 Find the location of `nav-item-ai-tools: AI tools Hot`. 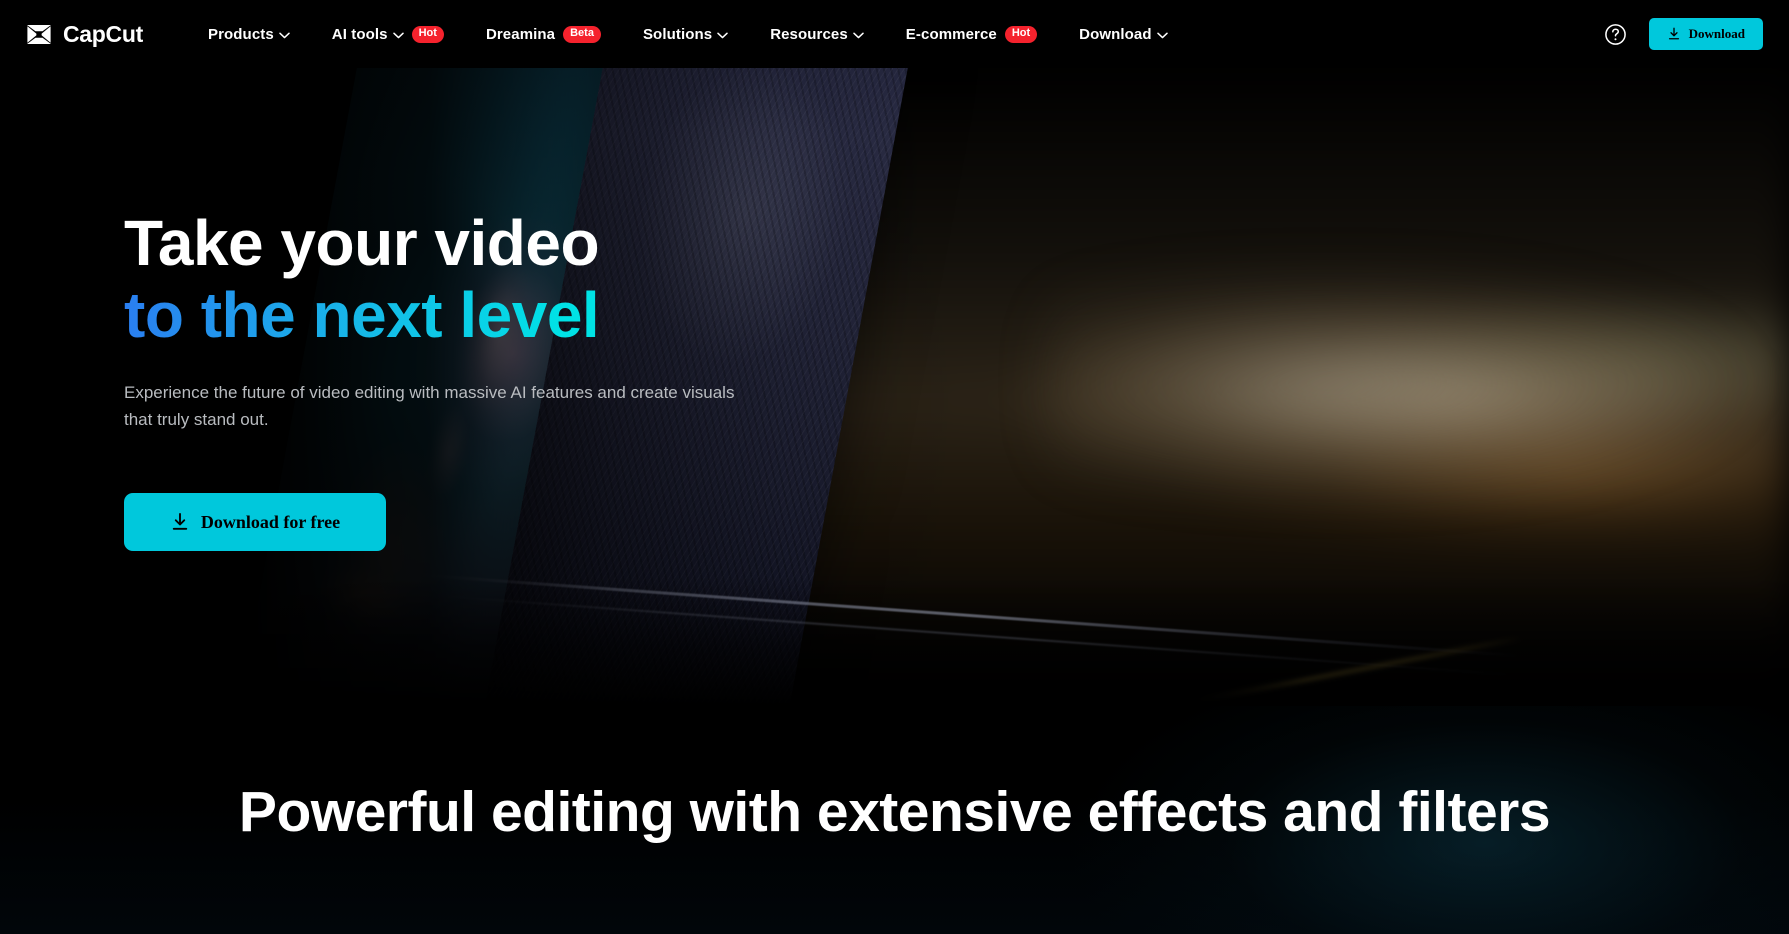

nav-item-ai-tools: AI tools Hot is located at coordinates (388, 34).